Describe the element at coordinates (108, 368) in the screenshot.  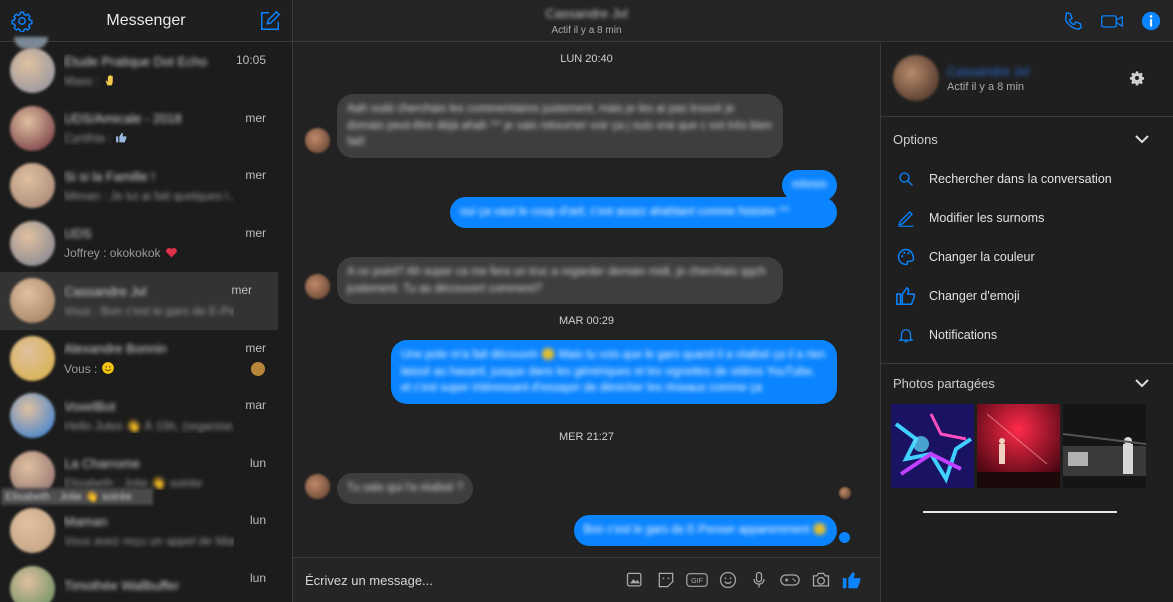
I see `smile-emoji-icon` at that location.